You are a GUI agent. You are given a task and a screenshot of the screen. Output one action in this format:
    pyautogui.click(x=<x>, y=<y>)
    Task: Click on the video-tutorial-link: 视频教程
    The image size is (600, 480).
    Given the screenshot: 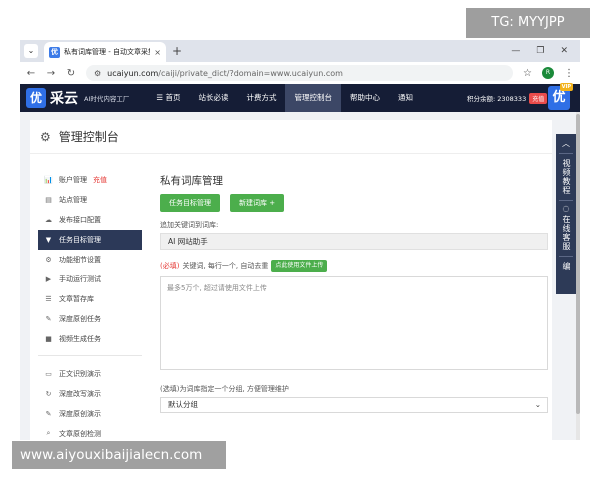 What is the action you would take?
    pyautogui.click(x=566, y=177)
    